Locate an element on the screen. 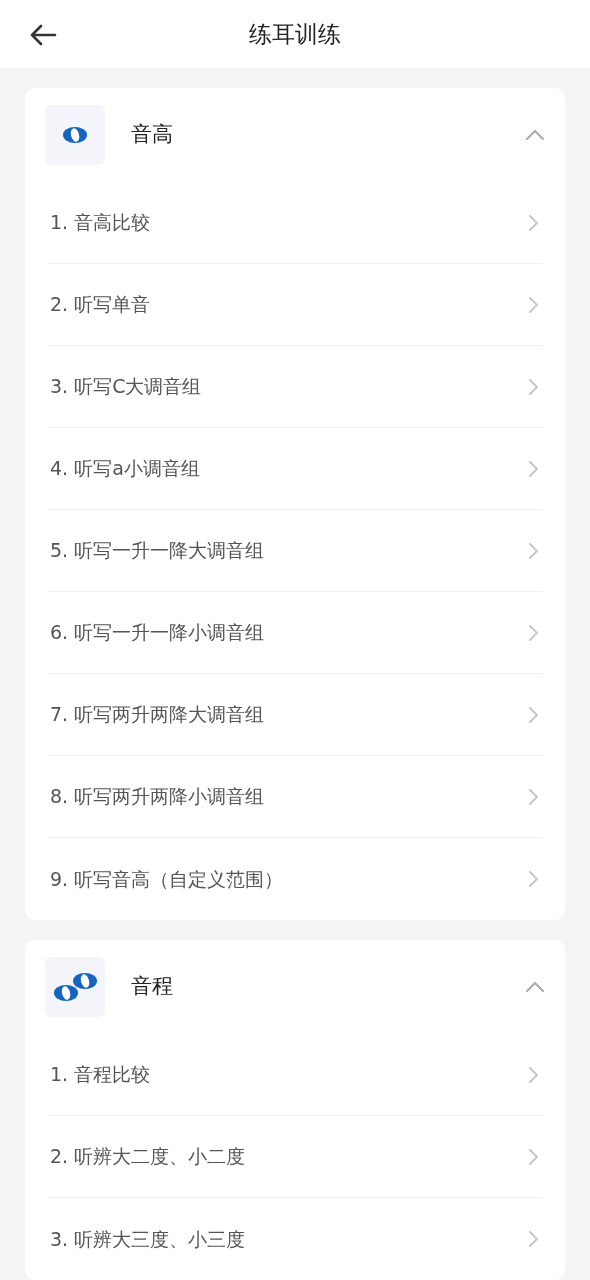 Image resolution: width=590 pixels, height=1280 pixels. exercise-label: 8. 听写两升两降小调音组 is located at coordinates (158, 797).